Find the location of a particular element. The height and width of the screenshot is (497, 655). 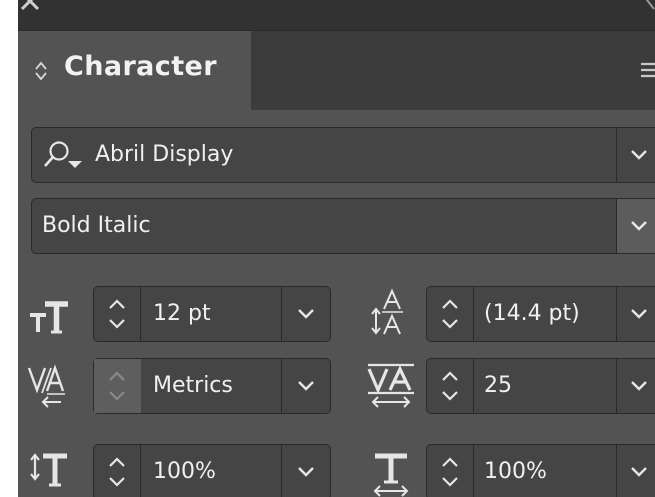

double-chevron-icon is located at coordinates (650, 8).